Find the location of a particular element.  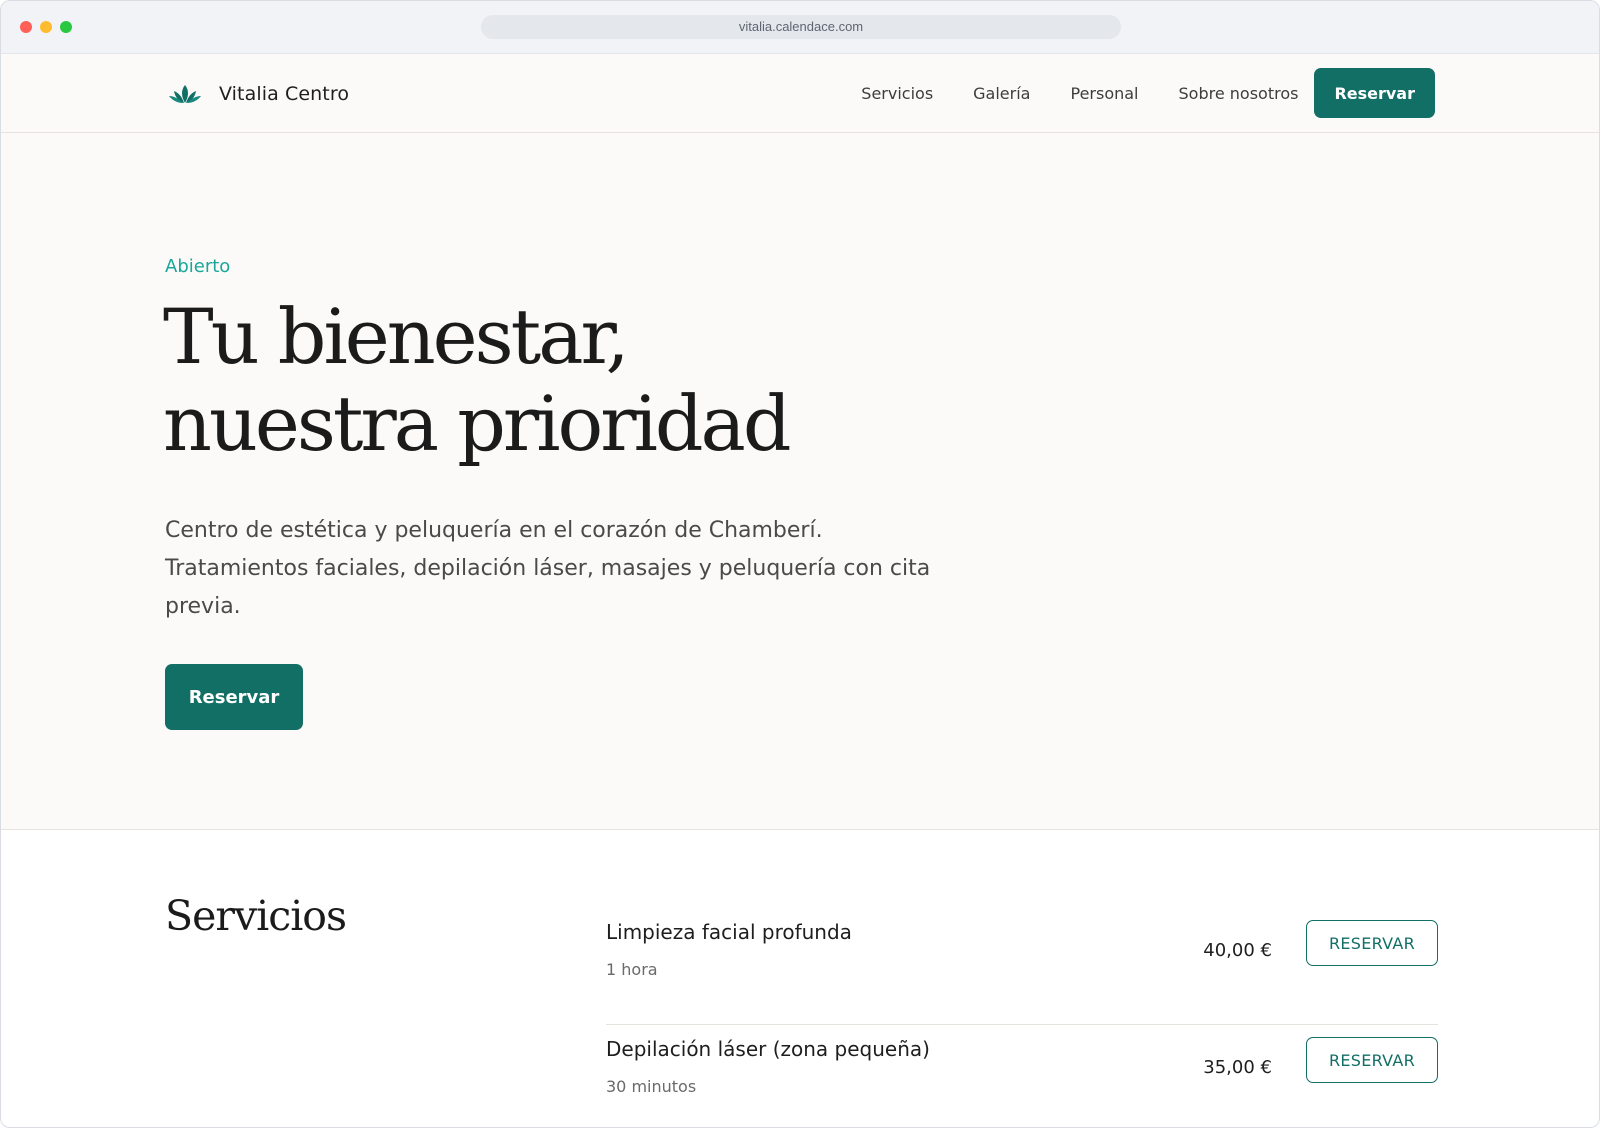

nav-item-galeria: Galería is located at coordinates (1001, 93).